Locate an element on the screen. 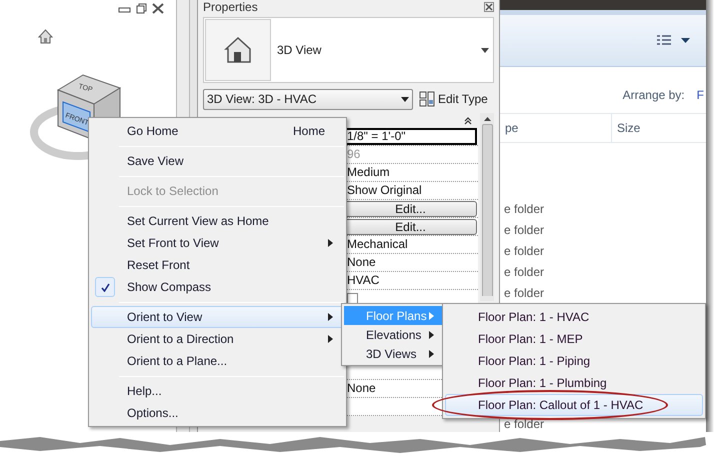 Image resolution: width=724 pixels, height=464 pixels. property-value: Medium is located at coordinates (368, 172).